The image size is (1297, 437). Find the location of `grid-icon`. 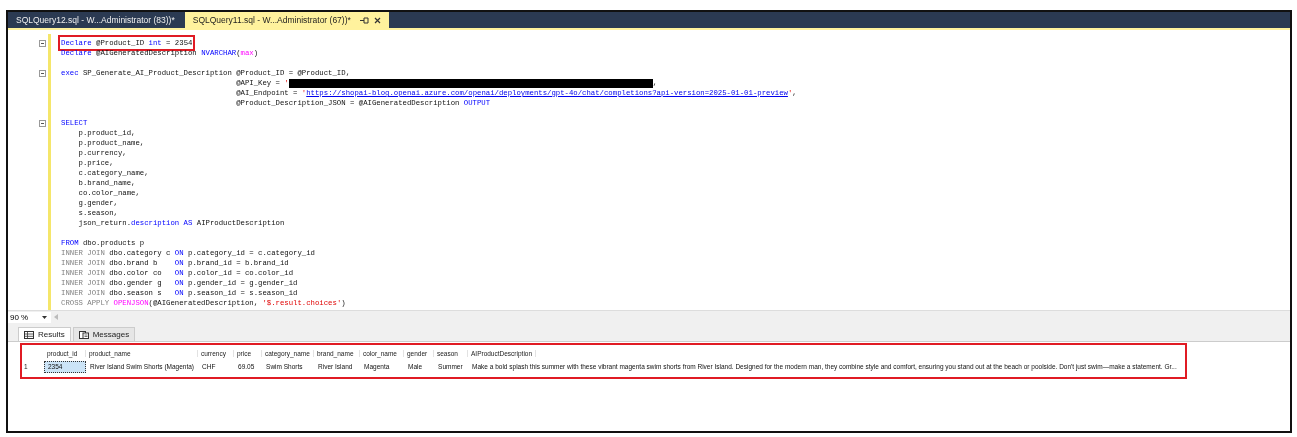

grid-icon is located at coordinates (29, 334).